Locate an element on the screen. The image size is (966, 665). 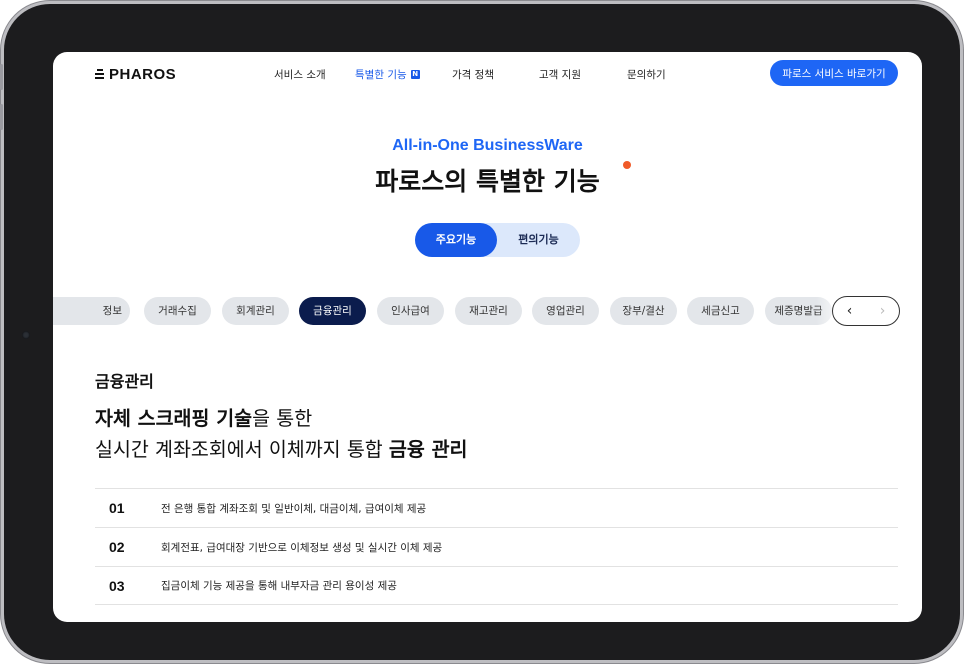
nav-label: 서비스 소개 is located at coordinates (300, 75).